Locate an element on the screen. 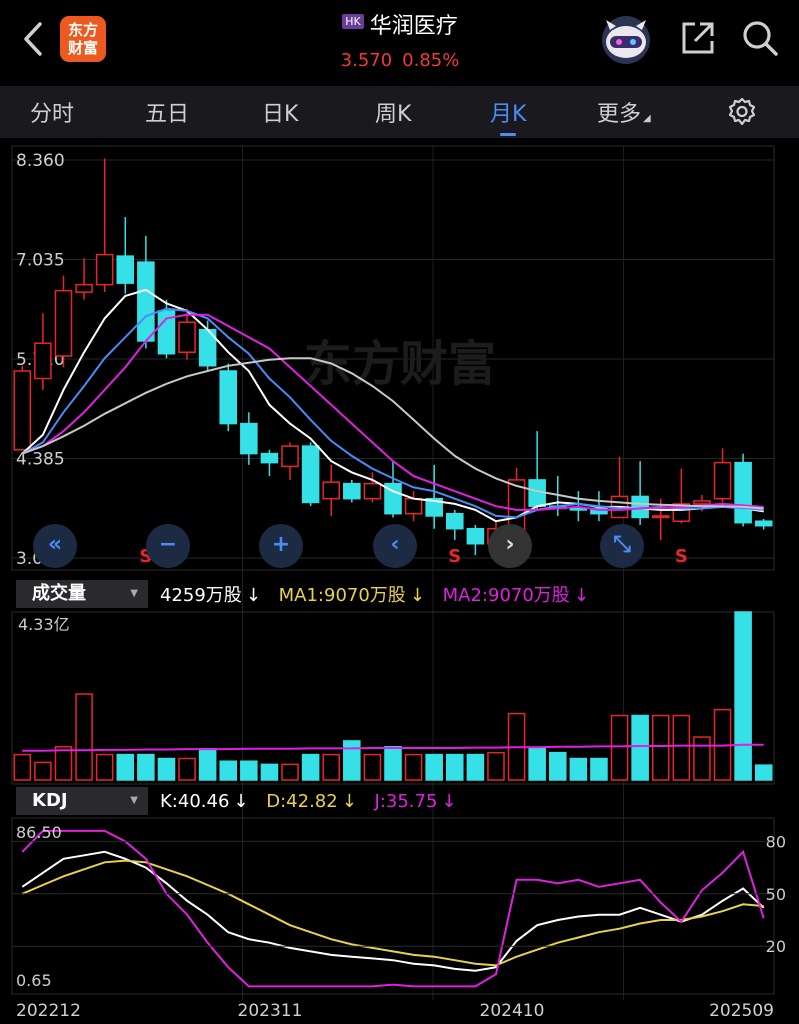 The width and height of the screenshot is (799, 1024). price-tick-label: 8.360 is located at coordinates (40, 161).